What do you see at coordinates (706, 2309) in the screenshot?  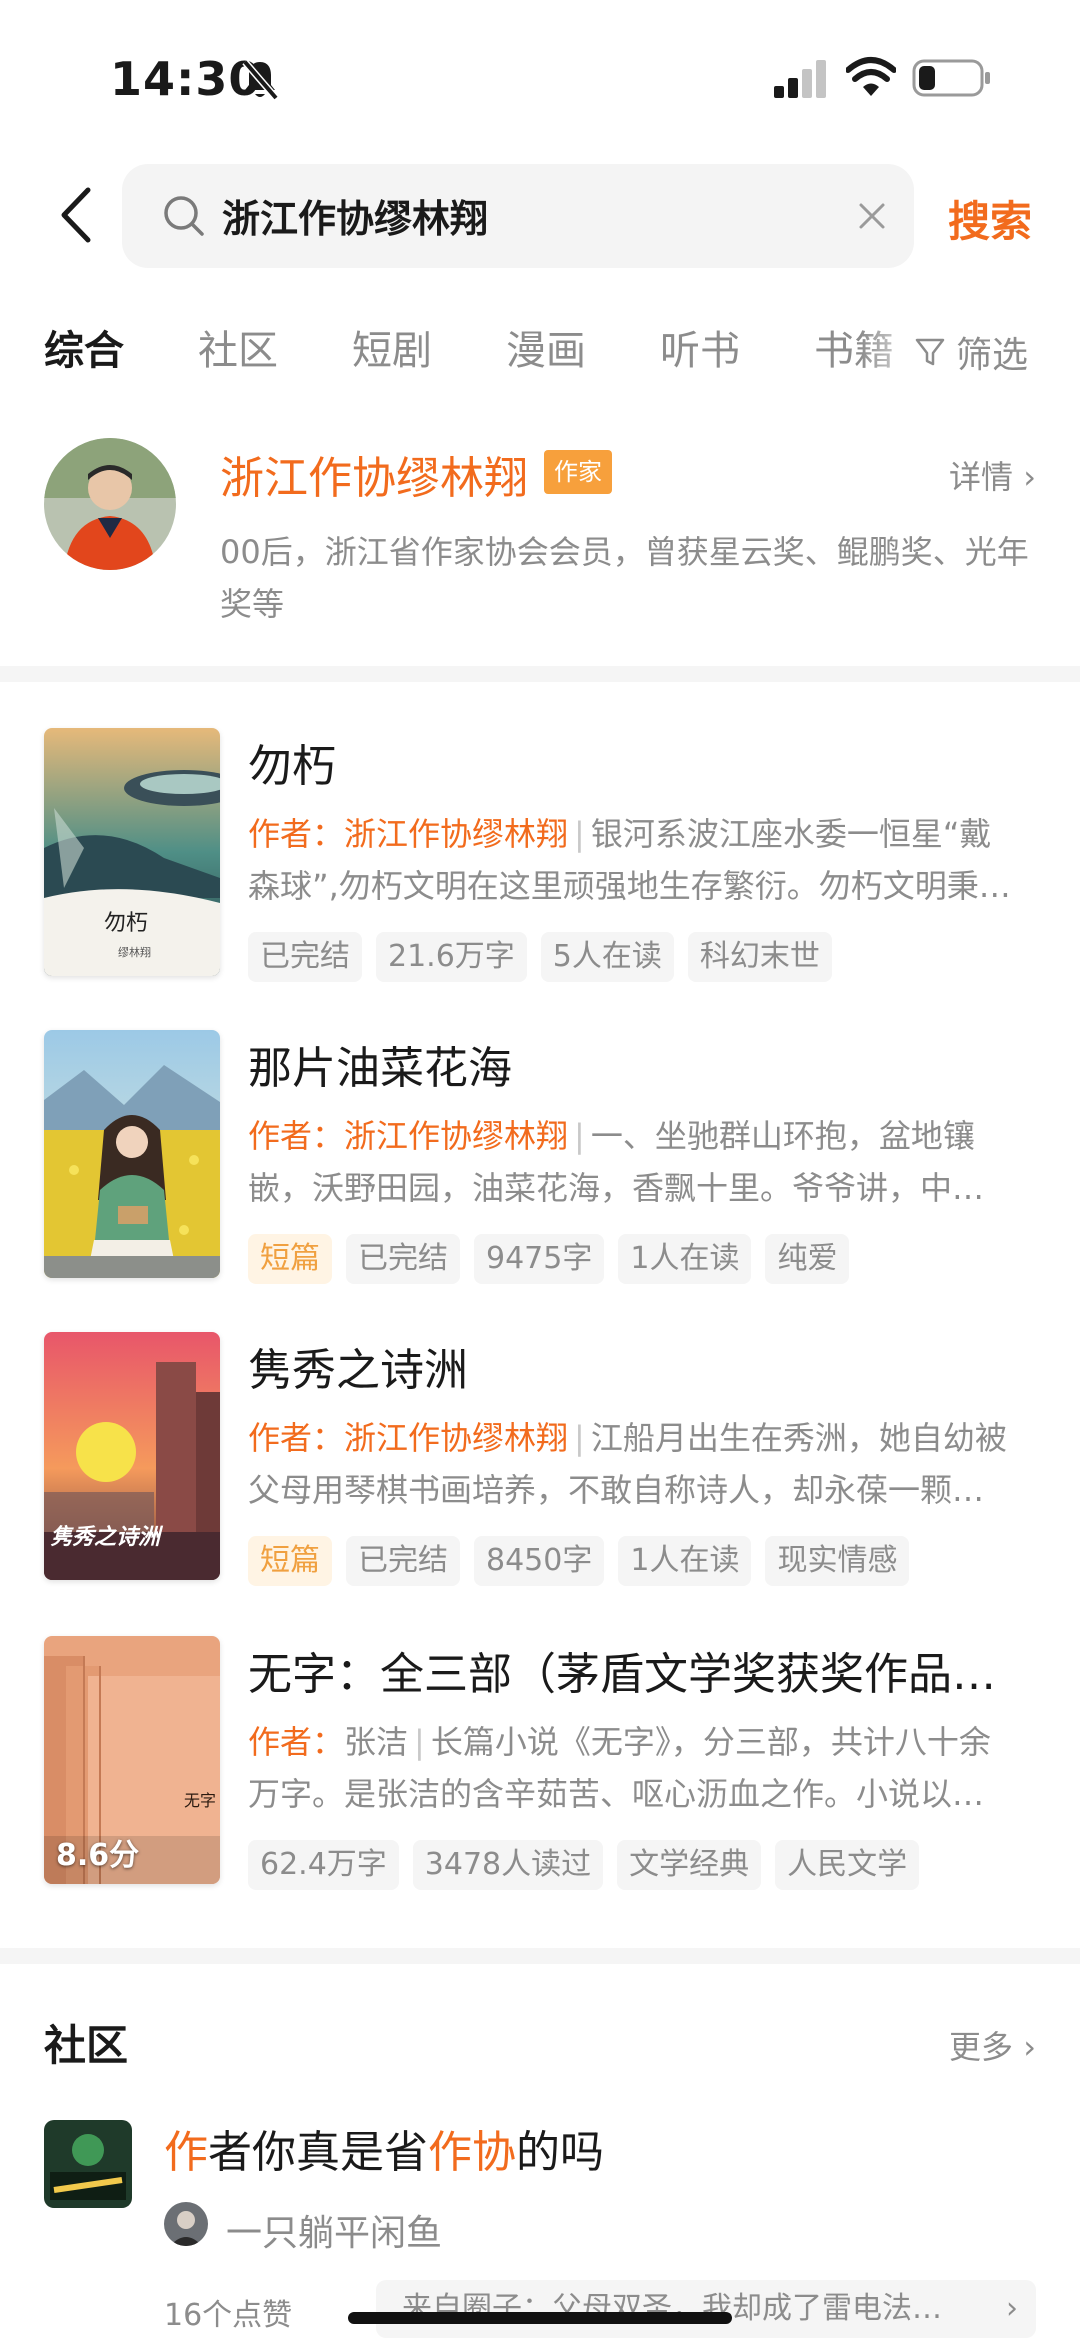 I see `post-source-chip: 来自圈子：父母双圣，我却成了雷电法… ›` at bounding box center [706, 2309].